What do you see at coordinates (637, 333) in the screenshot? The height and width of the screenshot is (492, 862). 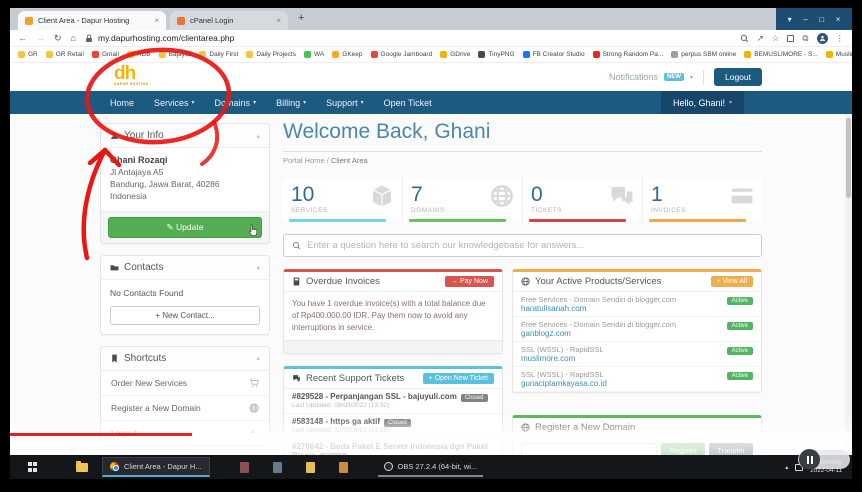 I see `product-domain-link: ganblogz.com` at bounding box center [637, 333].